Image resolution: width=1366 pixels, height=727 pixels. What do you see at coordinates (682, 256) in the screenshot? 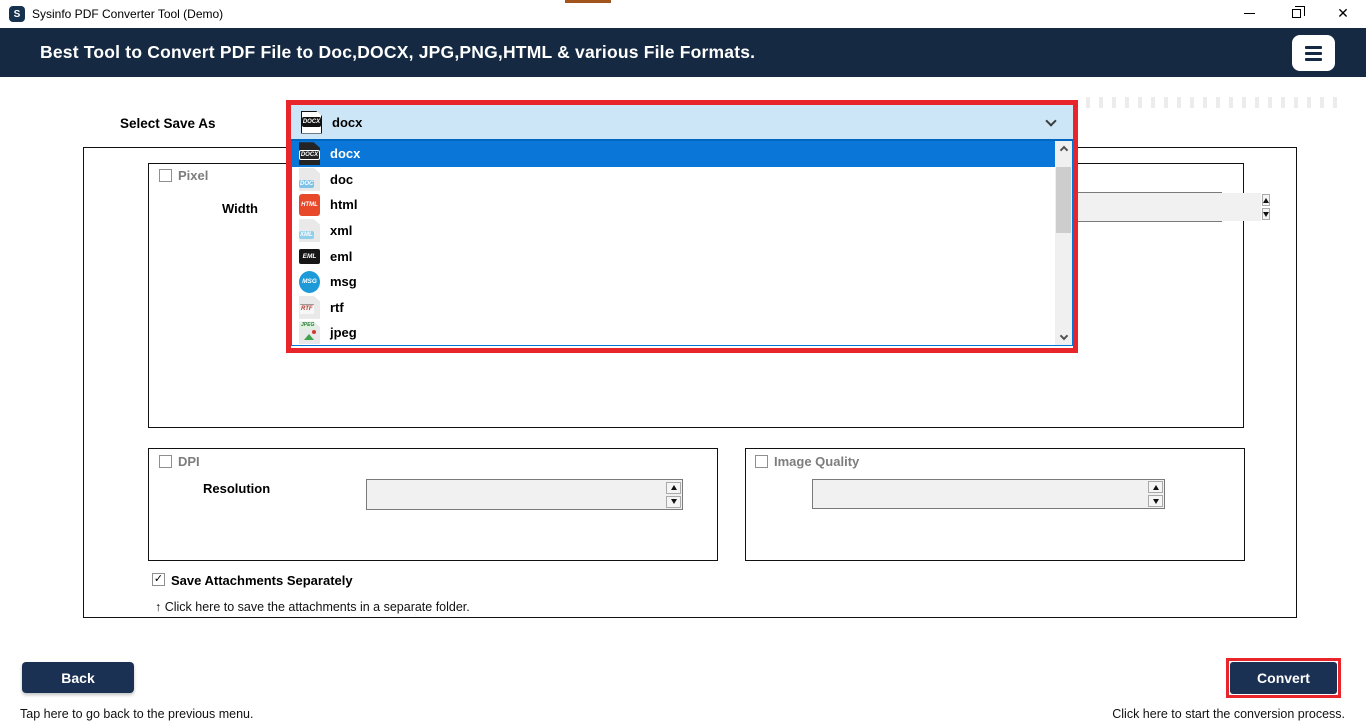
I see `dropdown-option-eml: EML eml` at bounding box center [682, 256].